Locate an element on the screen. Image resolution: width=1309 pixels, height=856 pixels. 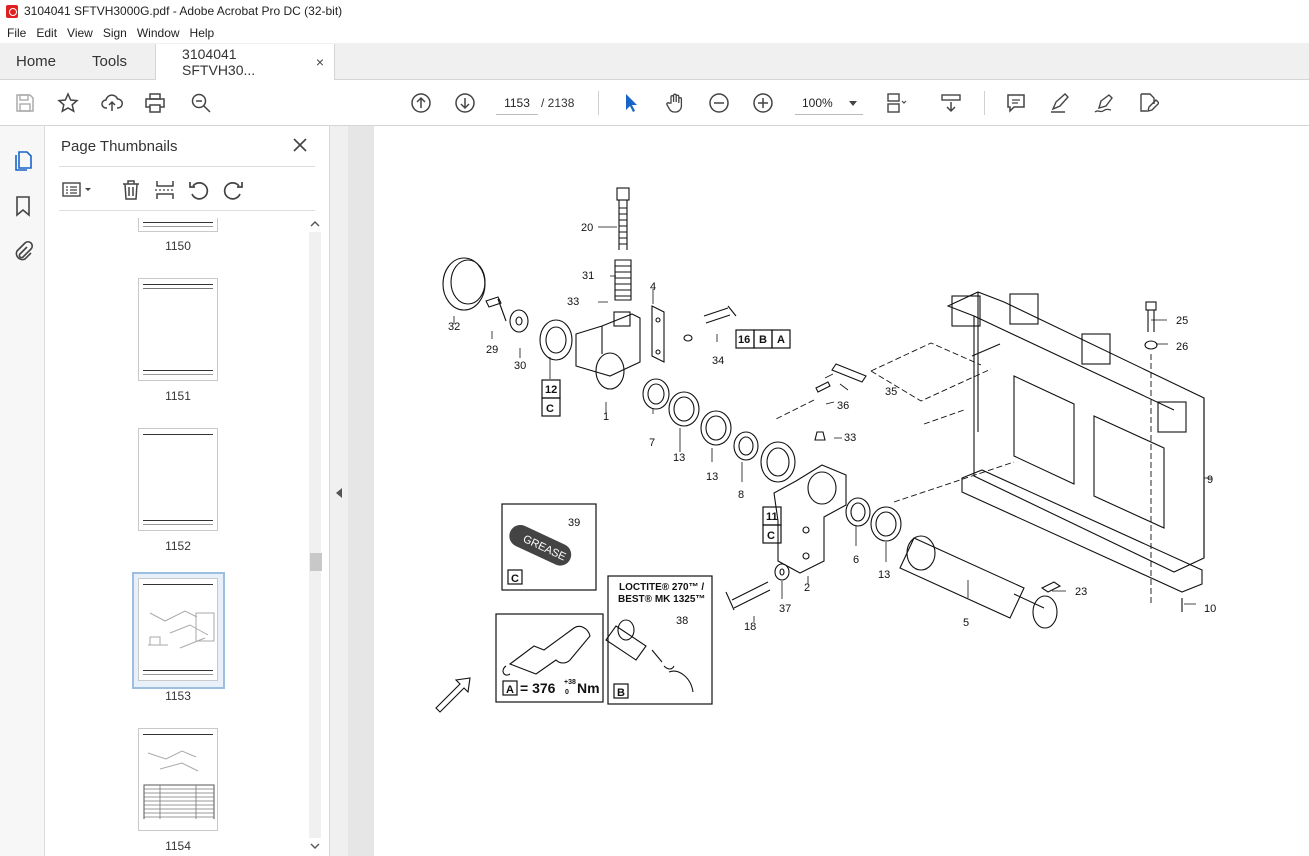
zoom-value: 100% is located at coordinates (817, 103).